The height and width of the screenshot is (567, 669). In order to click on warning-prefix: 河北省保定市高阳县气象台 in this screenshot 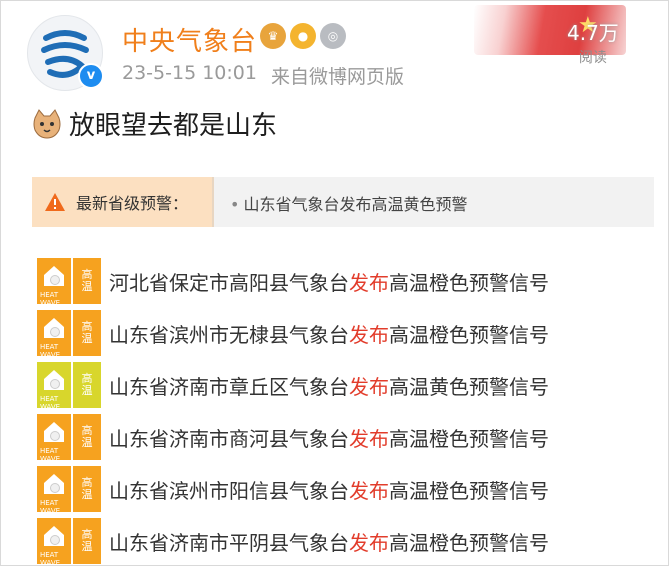, I will do `click(229, 282)`.